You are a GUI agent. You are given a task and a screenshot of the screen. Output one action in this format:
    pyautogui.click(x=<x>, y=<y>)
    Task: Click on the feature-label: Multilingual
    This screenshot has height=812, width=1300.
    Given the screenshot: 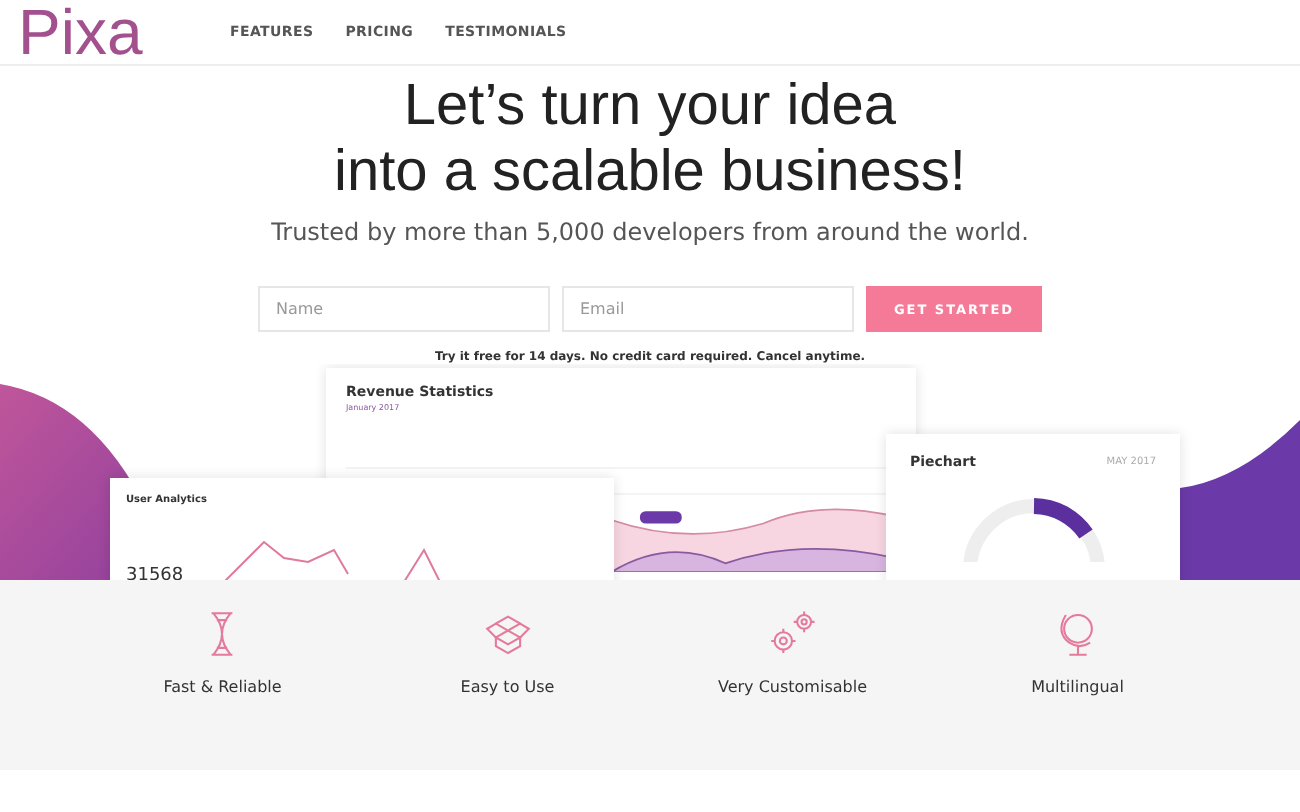 What is the action you would take?
    pyautogui.click(x=1077, y=687)
    